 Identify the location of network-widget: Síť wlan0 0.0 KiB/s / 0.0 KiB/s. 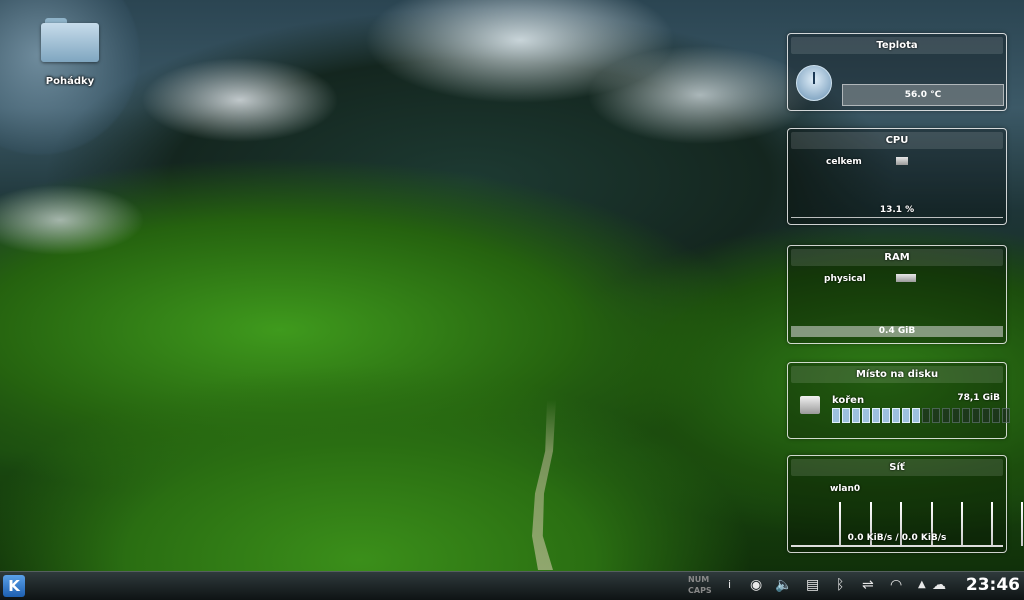
(905, 504).